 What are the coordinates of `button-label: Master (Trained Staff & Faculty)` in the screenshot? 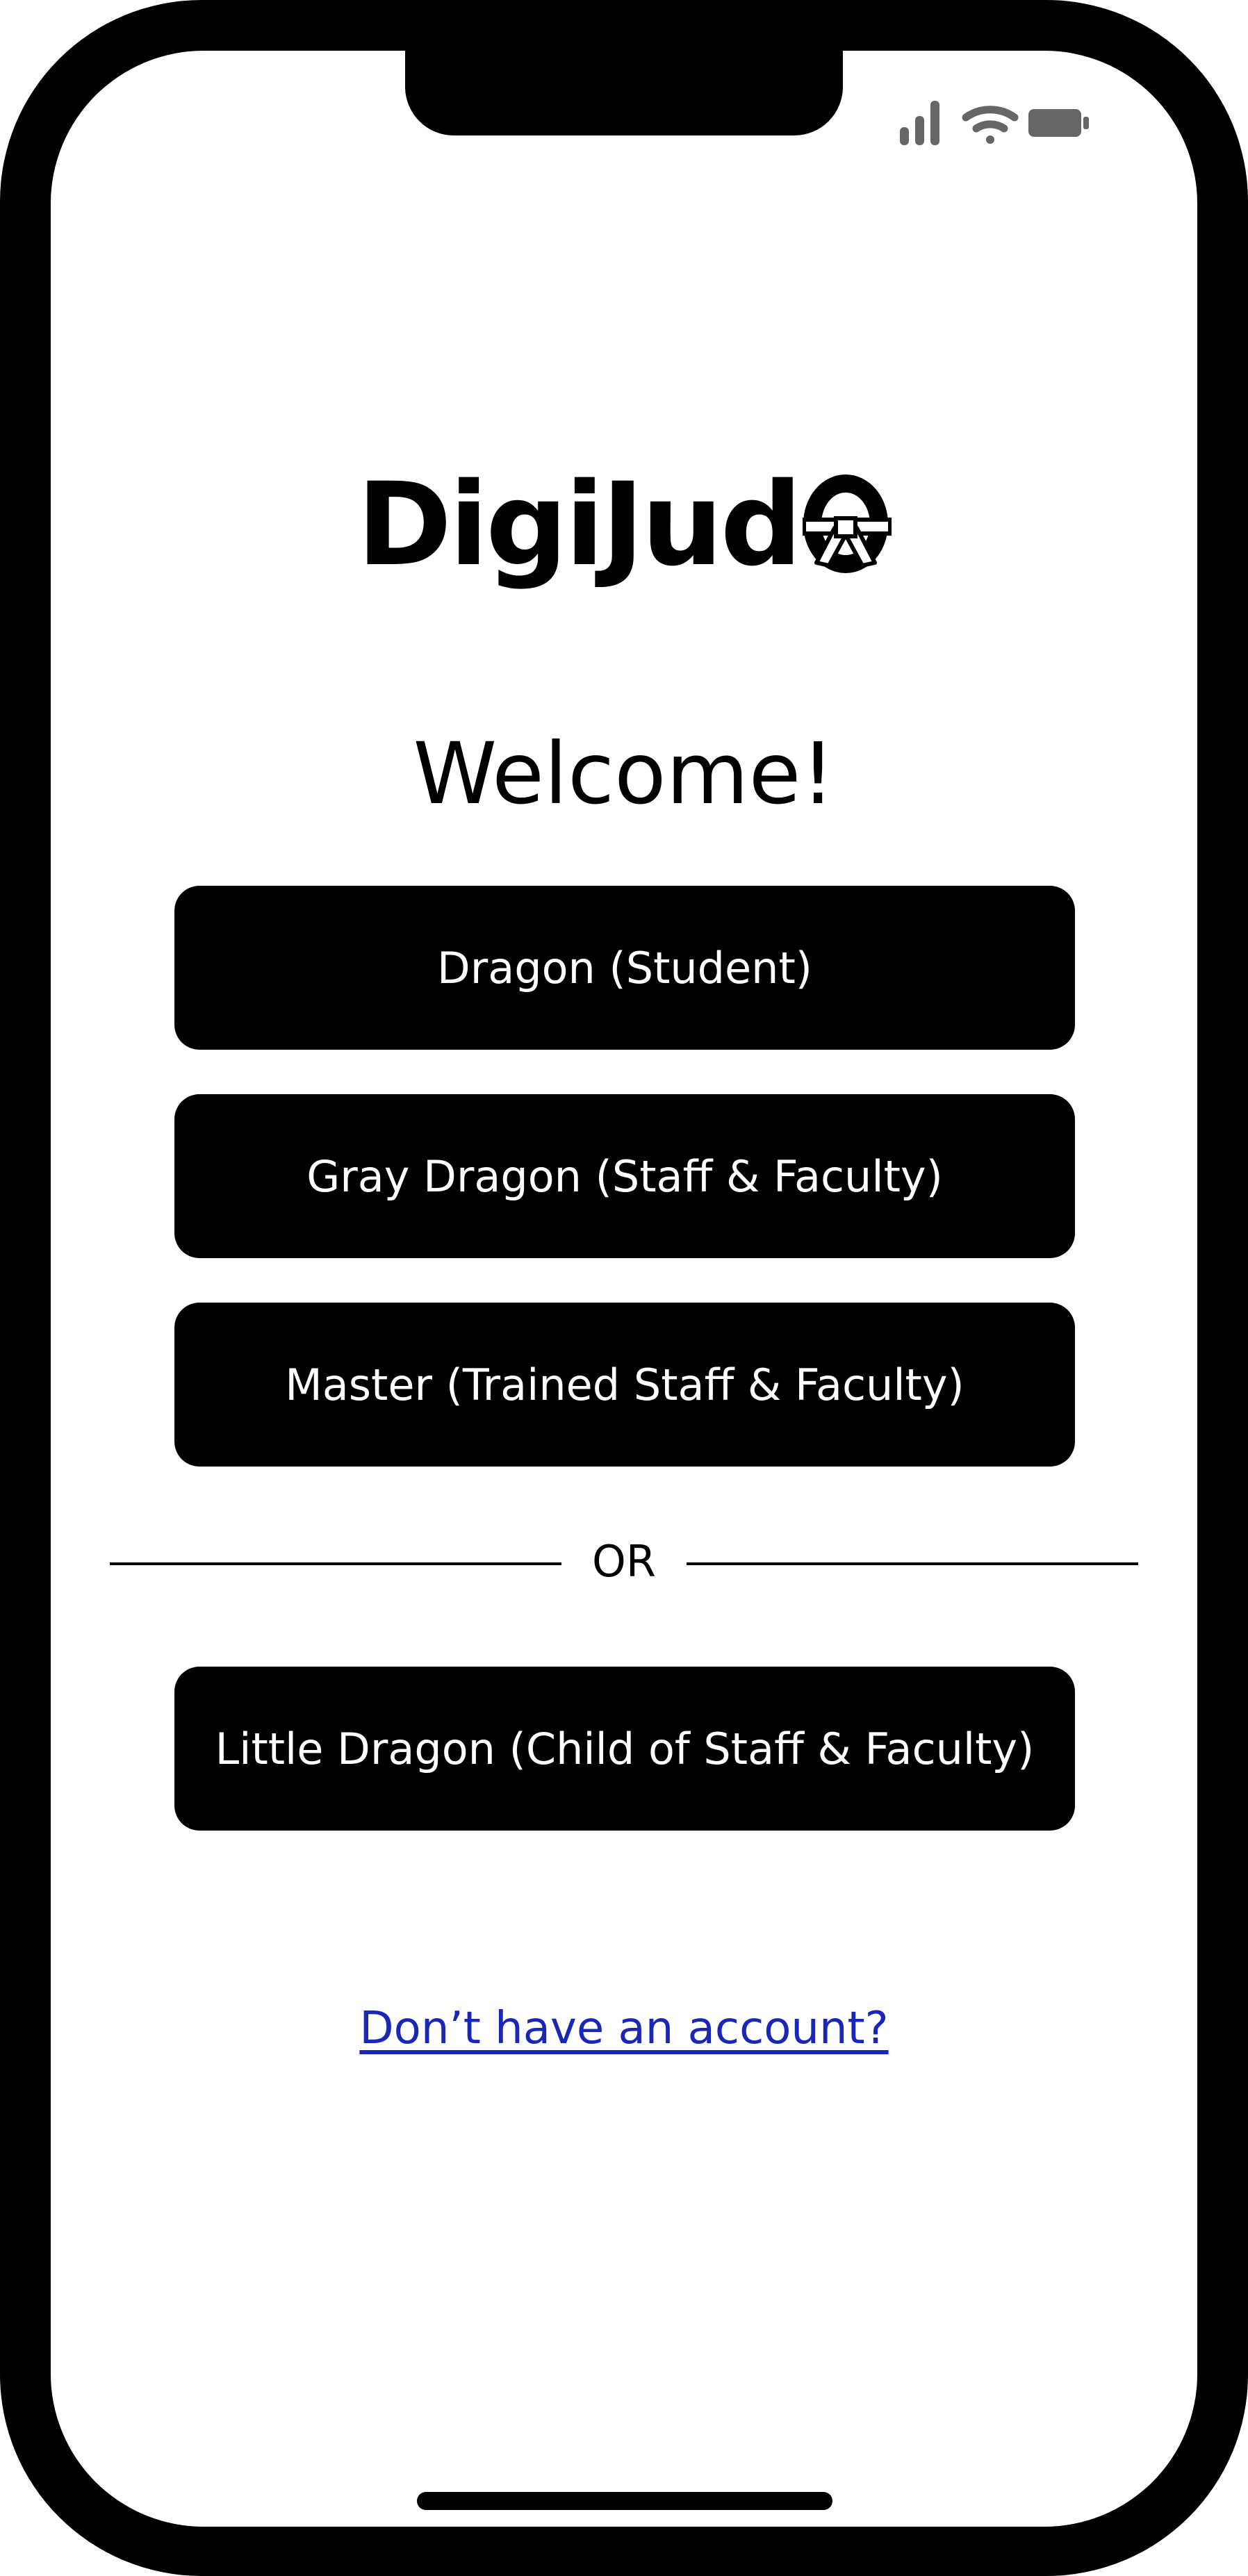 It's located at (624, 1384).